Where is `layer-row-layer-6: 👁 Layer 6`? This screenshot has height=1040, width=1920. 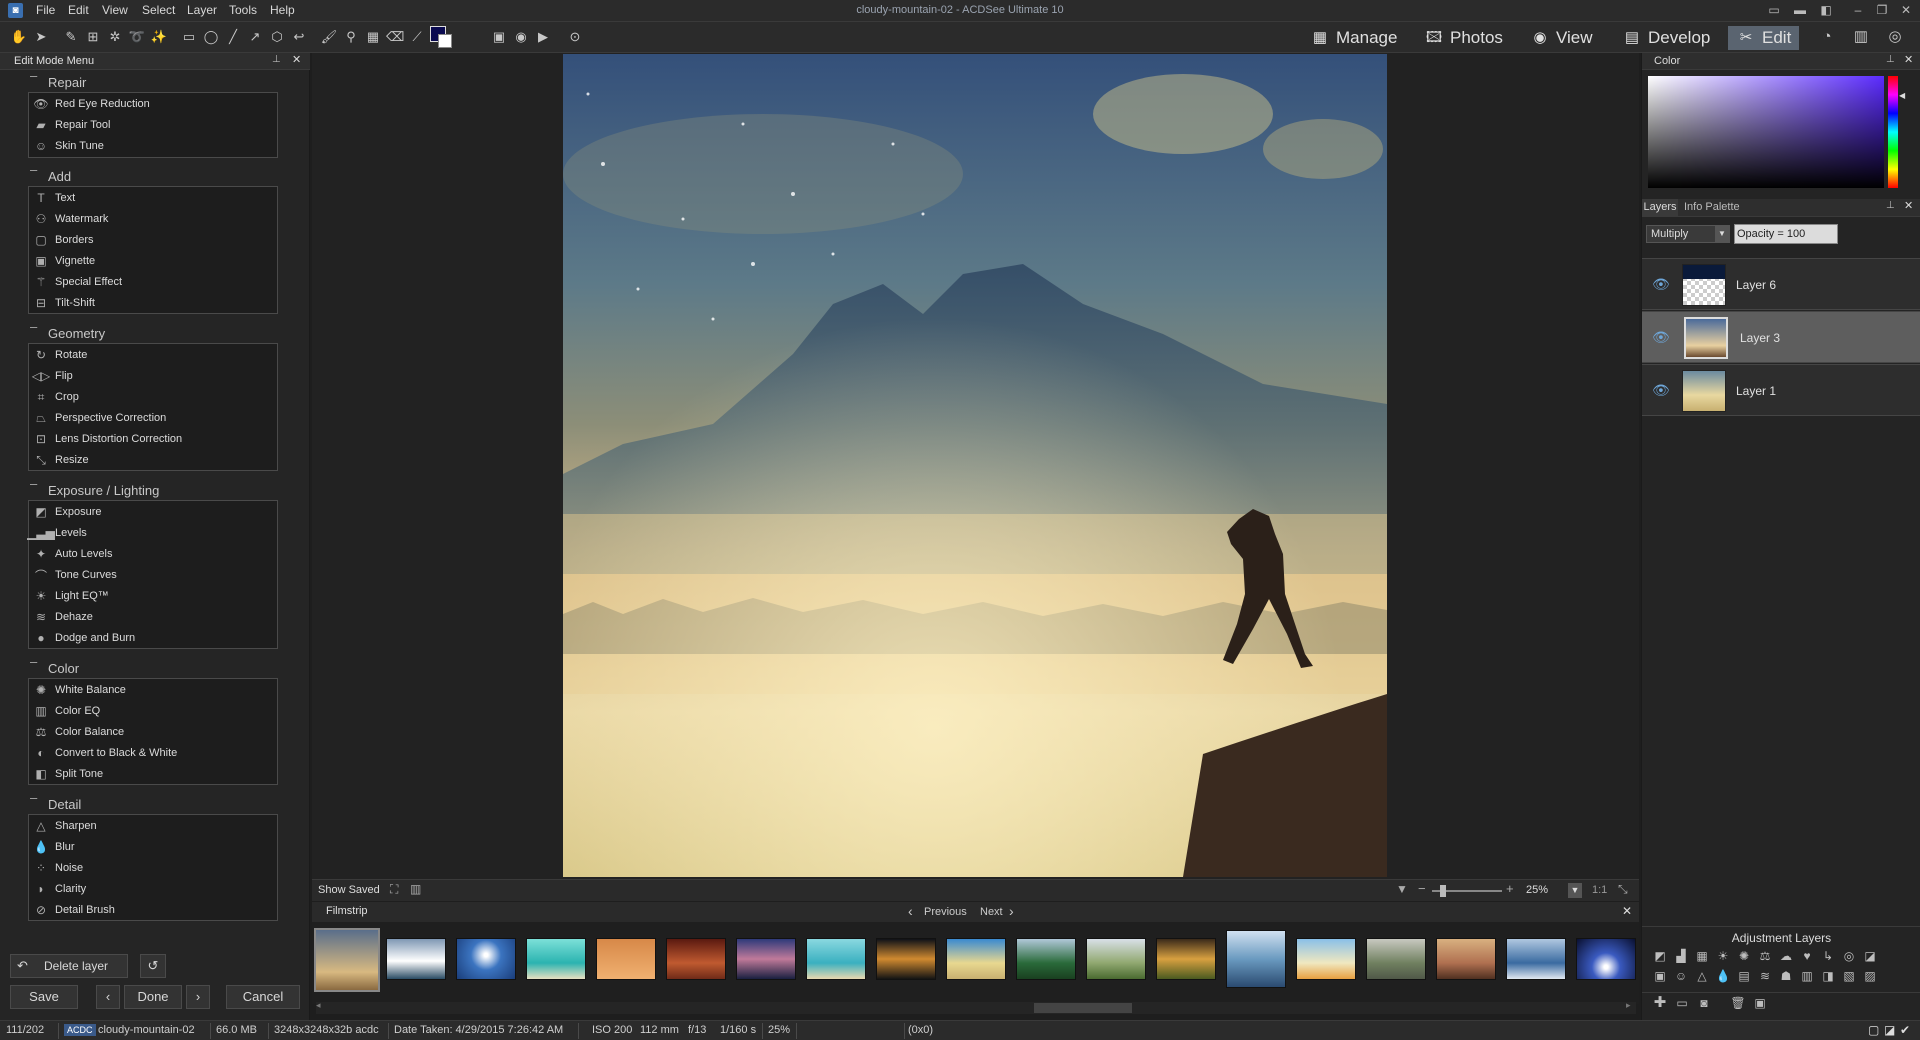 layer-row-layer-6: 👁 Layer 6 is located at coordinates (1781, 284).